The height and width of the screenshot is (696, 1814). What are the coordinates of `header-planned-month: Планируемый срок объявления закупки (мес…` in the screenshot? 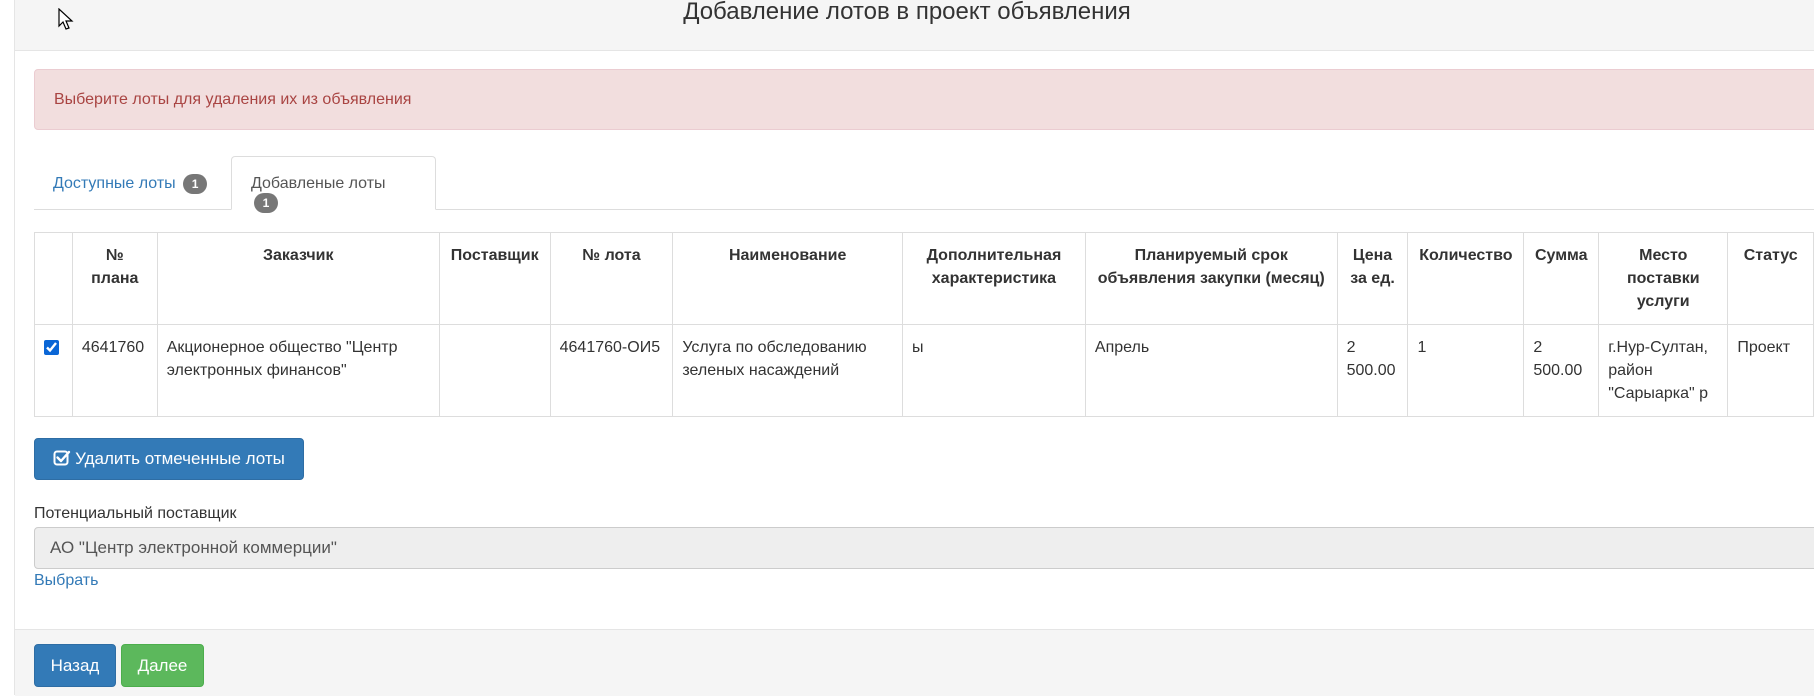 It's located at (1211, 278).